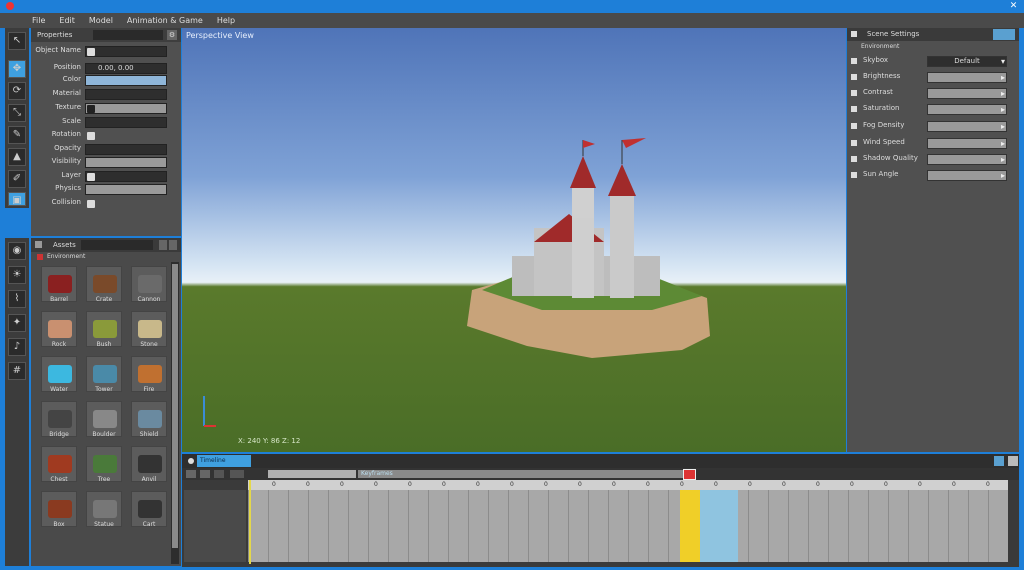 The image size is (1024, 570). Describe the element at coordinates (17, 323) in the screenshot. I see `particle-icon: ✦` at that location.